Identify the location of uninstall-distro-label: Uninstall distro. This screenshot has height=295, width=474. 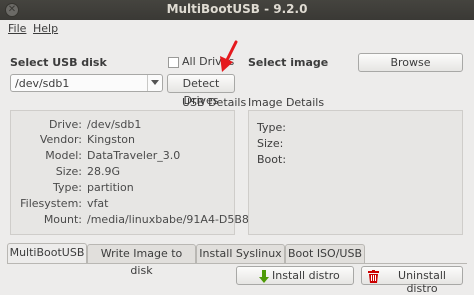
(422, 282).